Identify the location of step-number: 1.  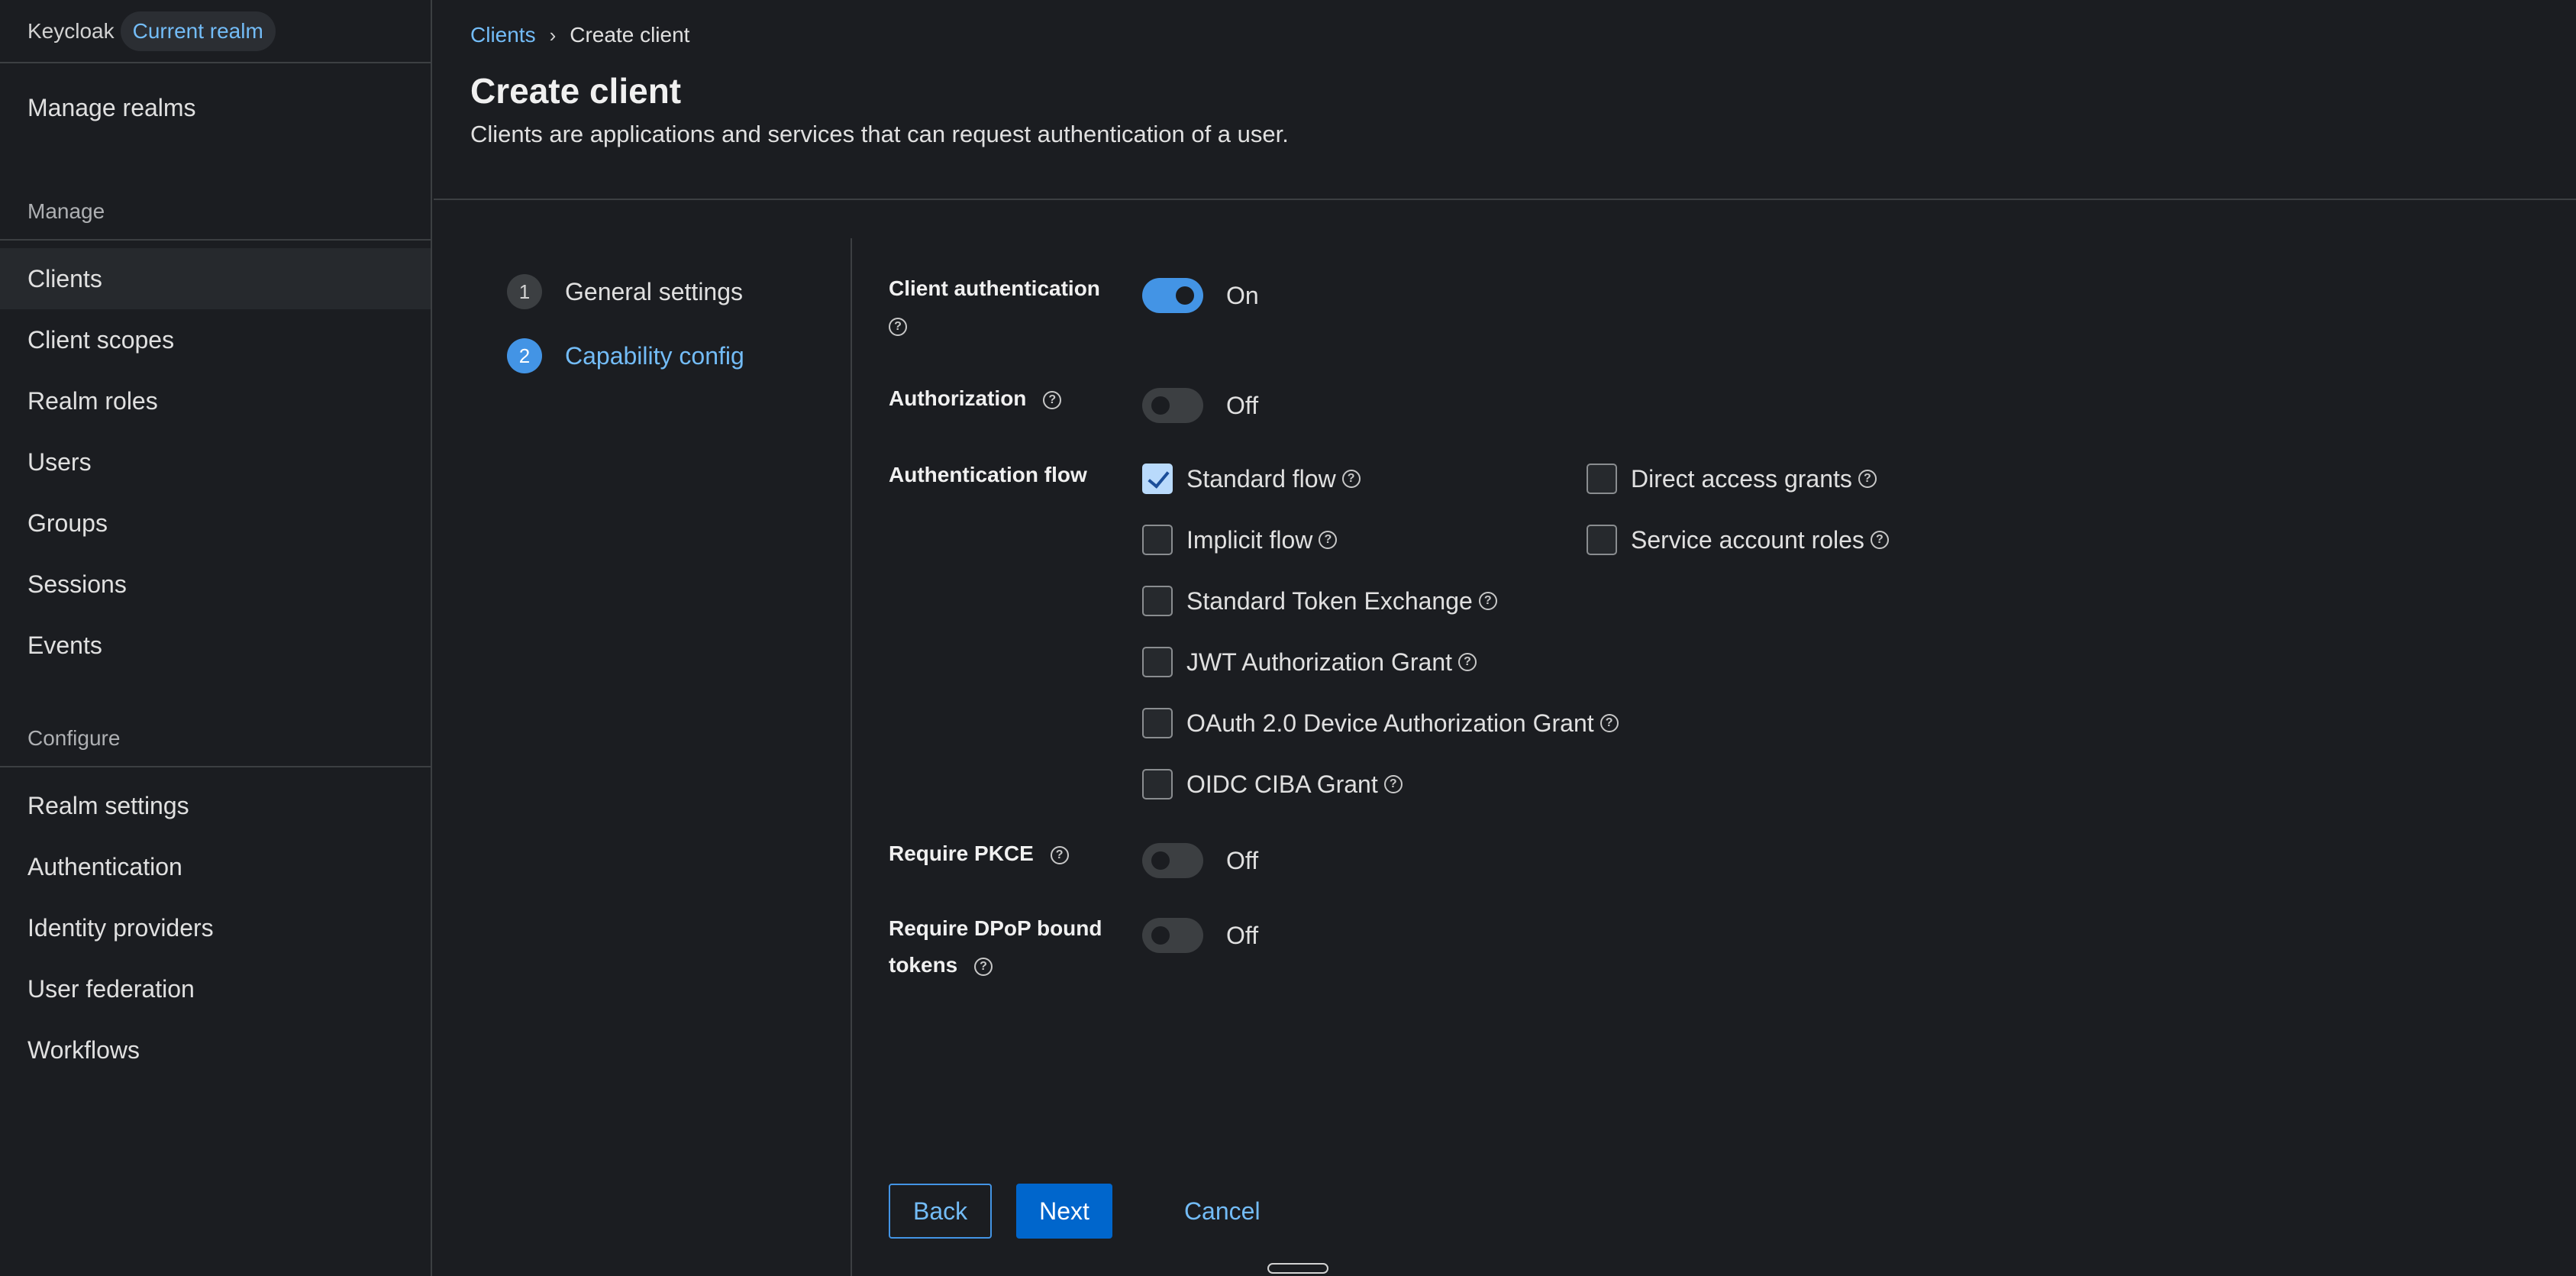
(524, 291).